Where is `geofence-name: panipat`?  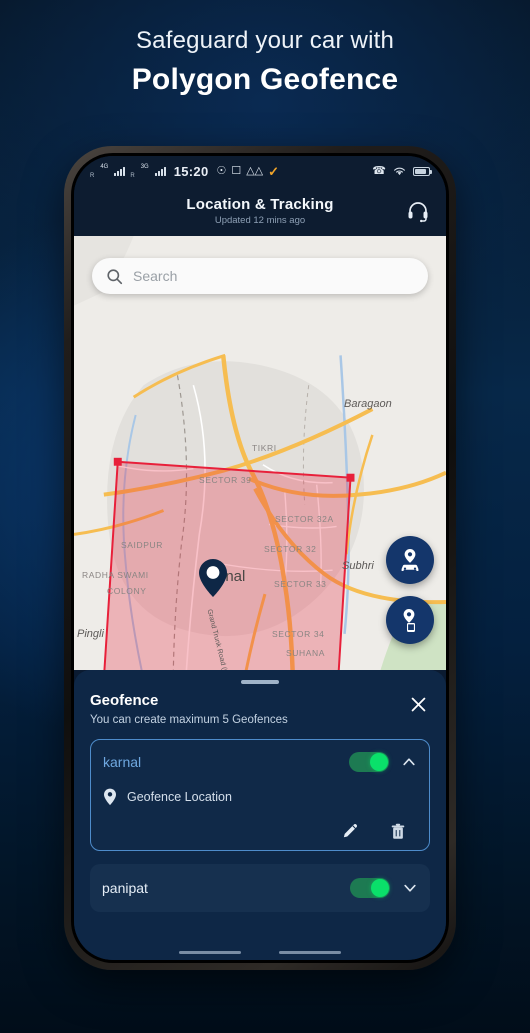
geofence-name: panipat is located at coordinates (125, 888).